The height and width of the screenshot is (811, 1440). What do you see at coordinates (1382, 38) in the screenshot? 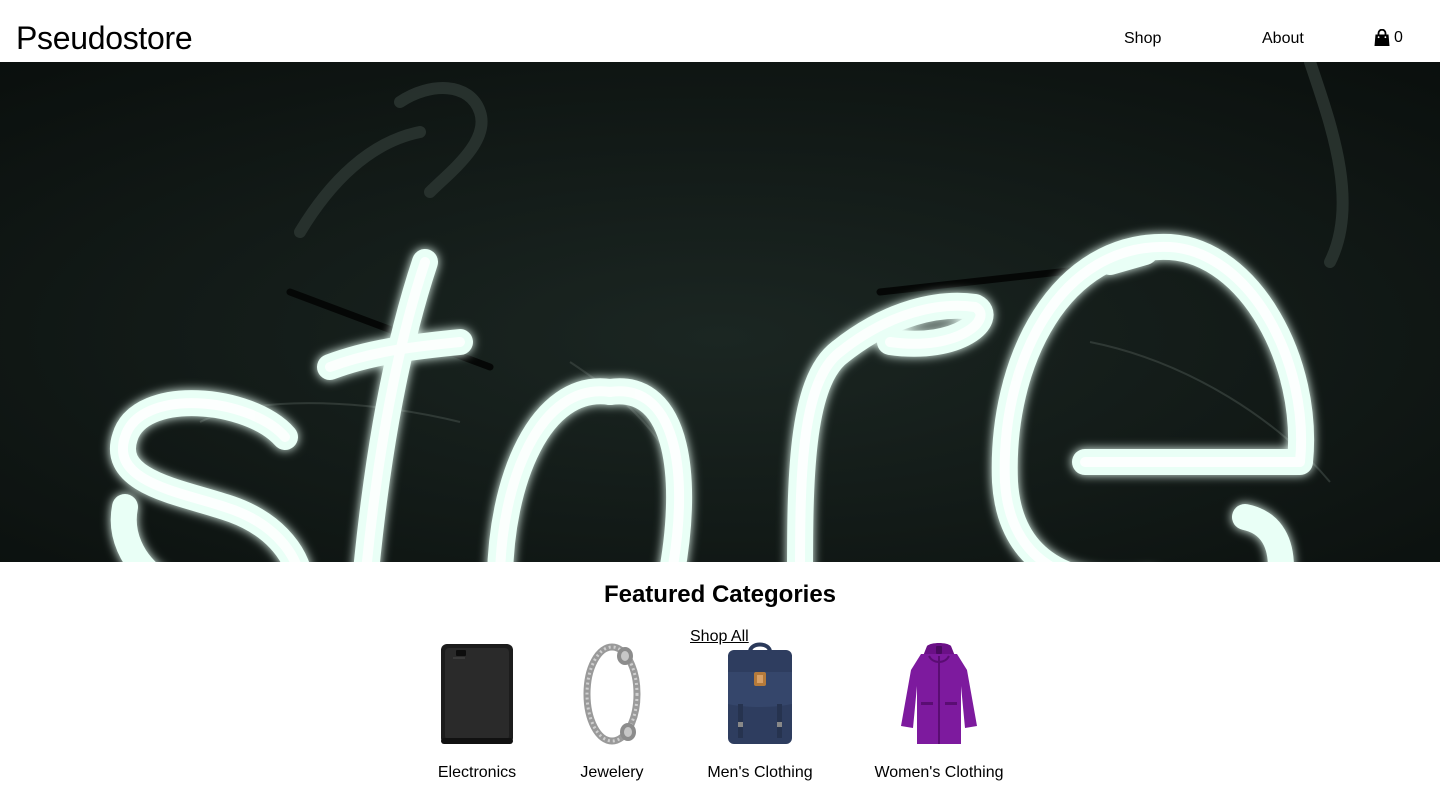
I see `shopping-bag-icon` at bounding box center [1382, 38].